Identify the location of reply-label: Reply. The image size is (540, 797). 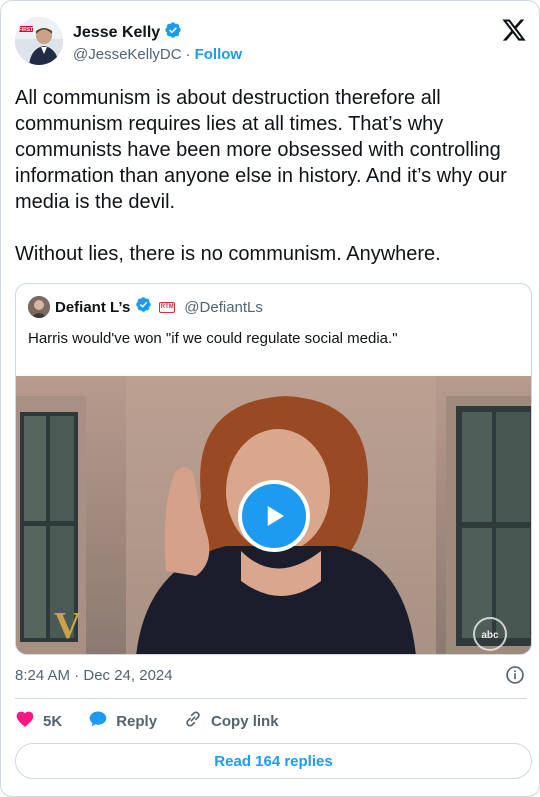
(137, 721).